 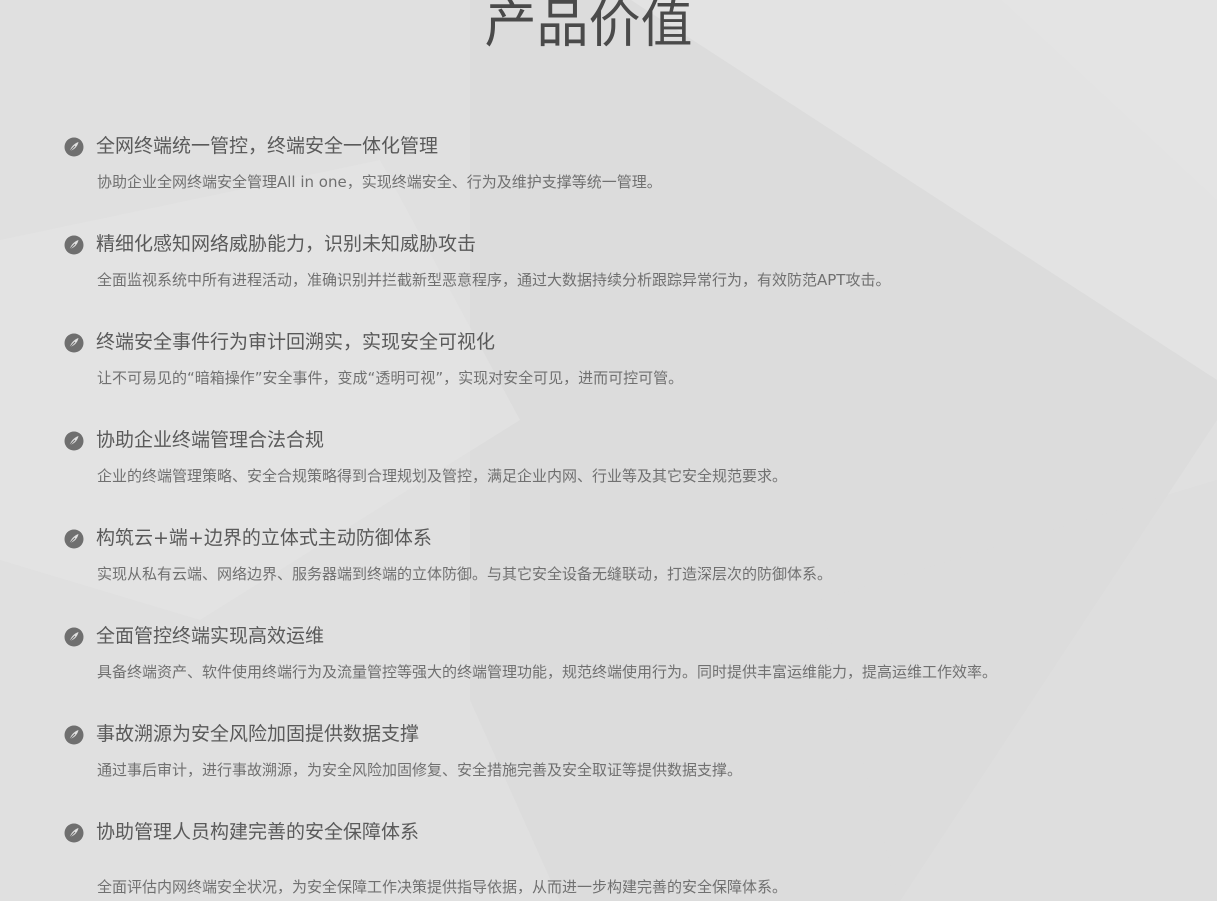 What do you see at coordinates (258, 734) in the screenshot?
I see `item-heading: 事故溯源为安全风险加固提供数据支撑` at bounding box center [258, 734].